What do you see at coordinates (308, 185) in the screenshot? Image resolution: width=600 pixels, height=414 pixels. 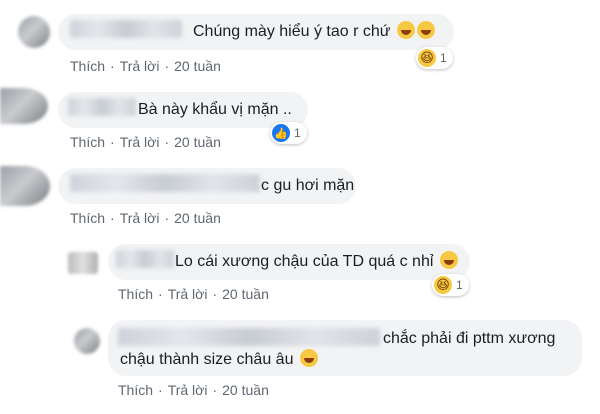 I see `comment-text: c gu hơi mặn` at bounding box center [308, 185].